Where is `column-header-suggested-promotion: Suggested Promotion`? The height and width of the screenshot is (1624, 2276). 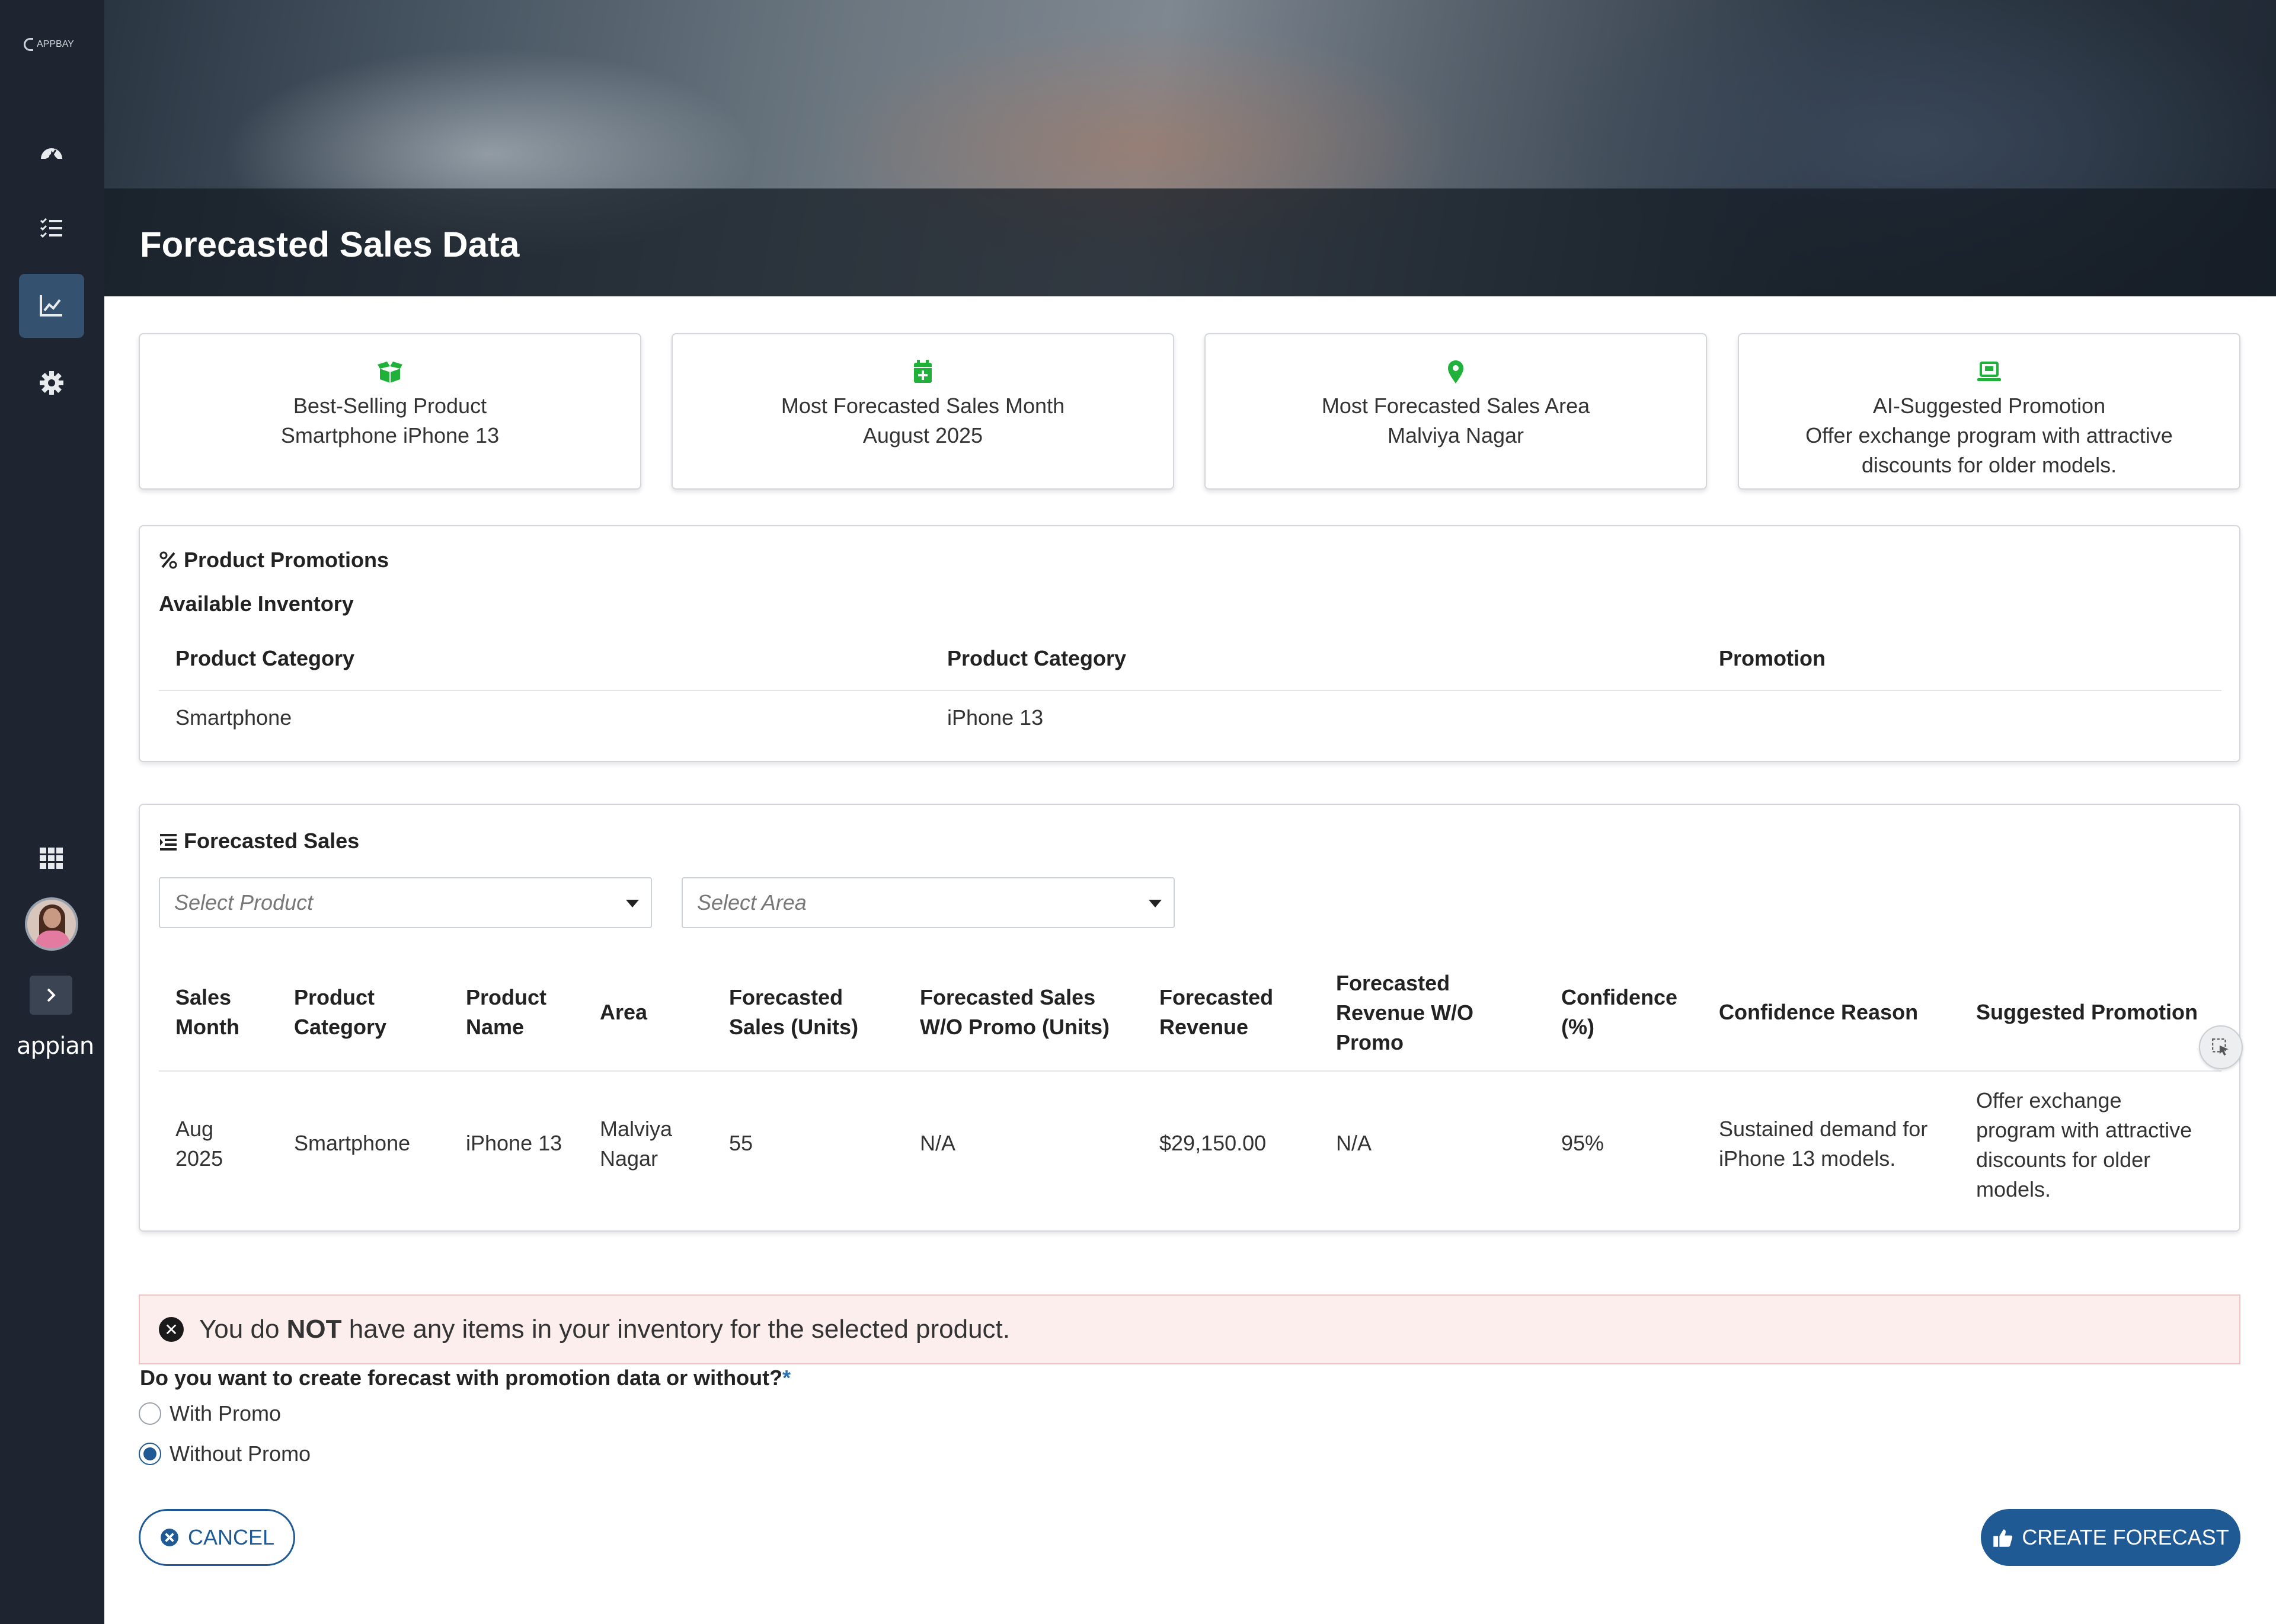
column-header-suggested-promotion: Suggested Promotion is located at coordinates (2087, 1012).